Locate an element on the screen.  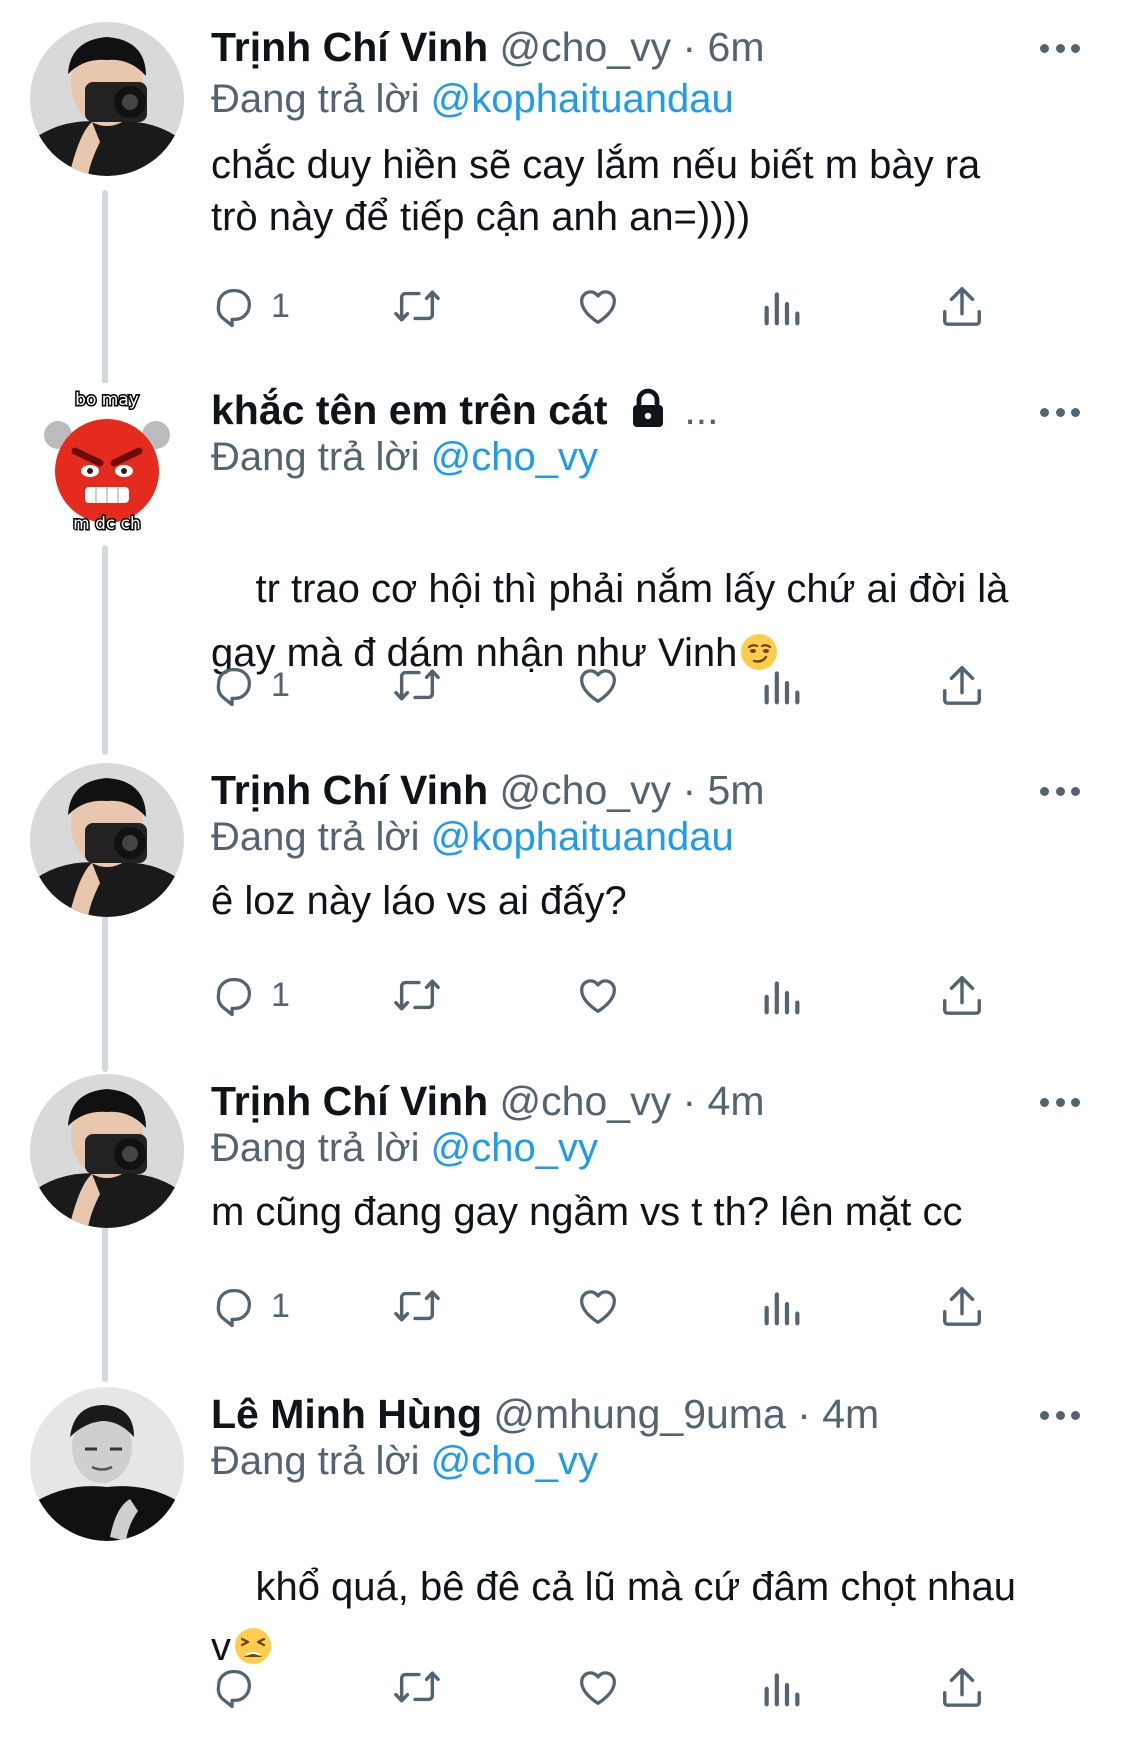
tweet-header: Lê Minh Hùng @mhung_9uma · 4m is located at coordinates (545, 1414).